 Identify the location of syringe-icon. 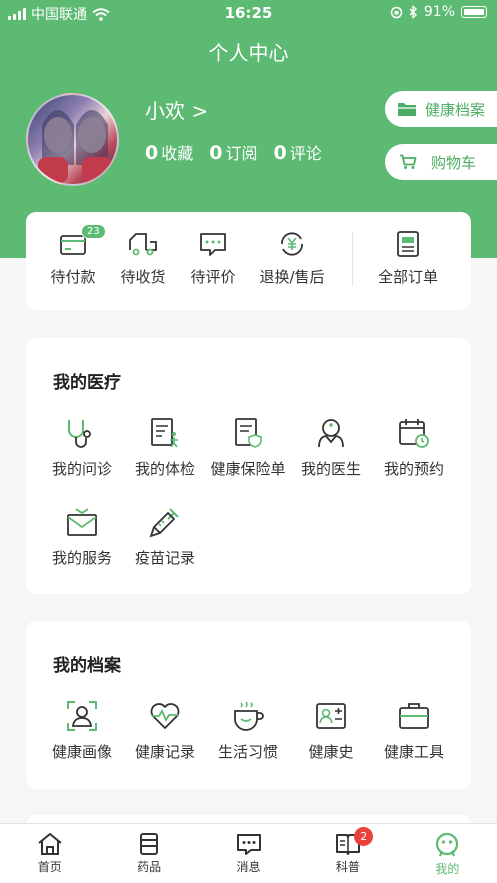
(164, 523).